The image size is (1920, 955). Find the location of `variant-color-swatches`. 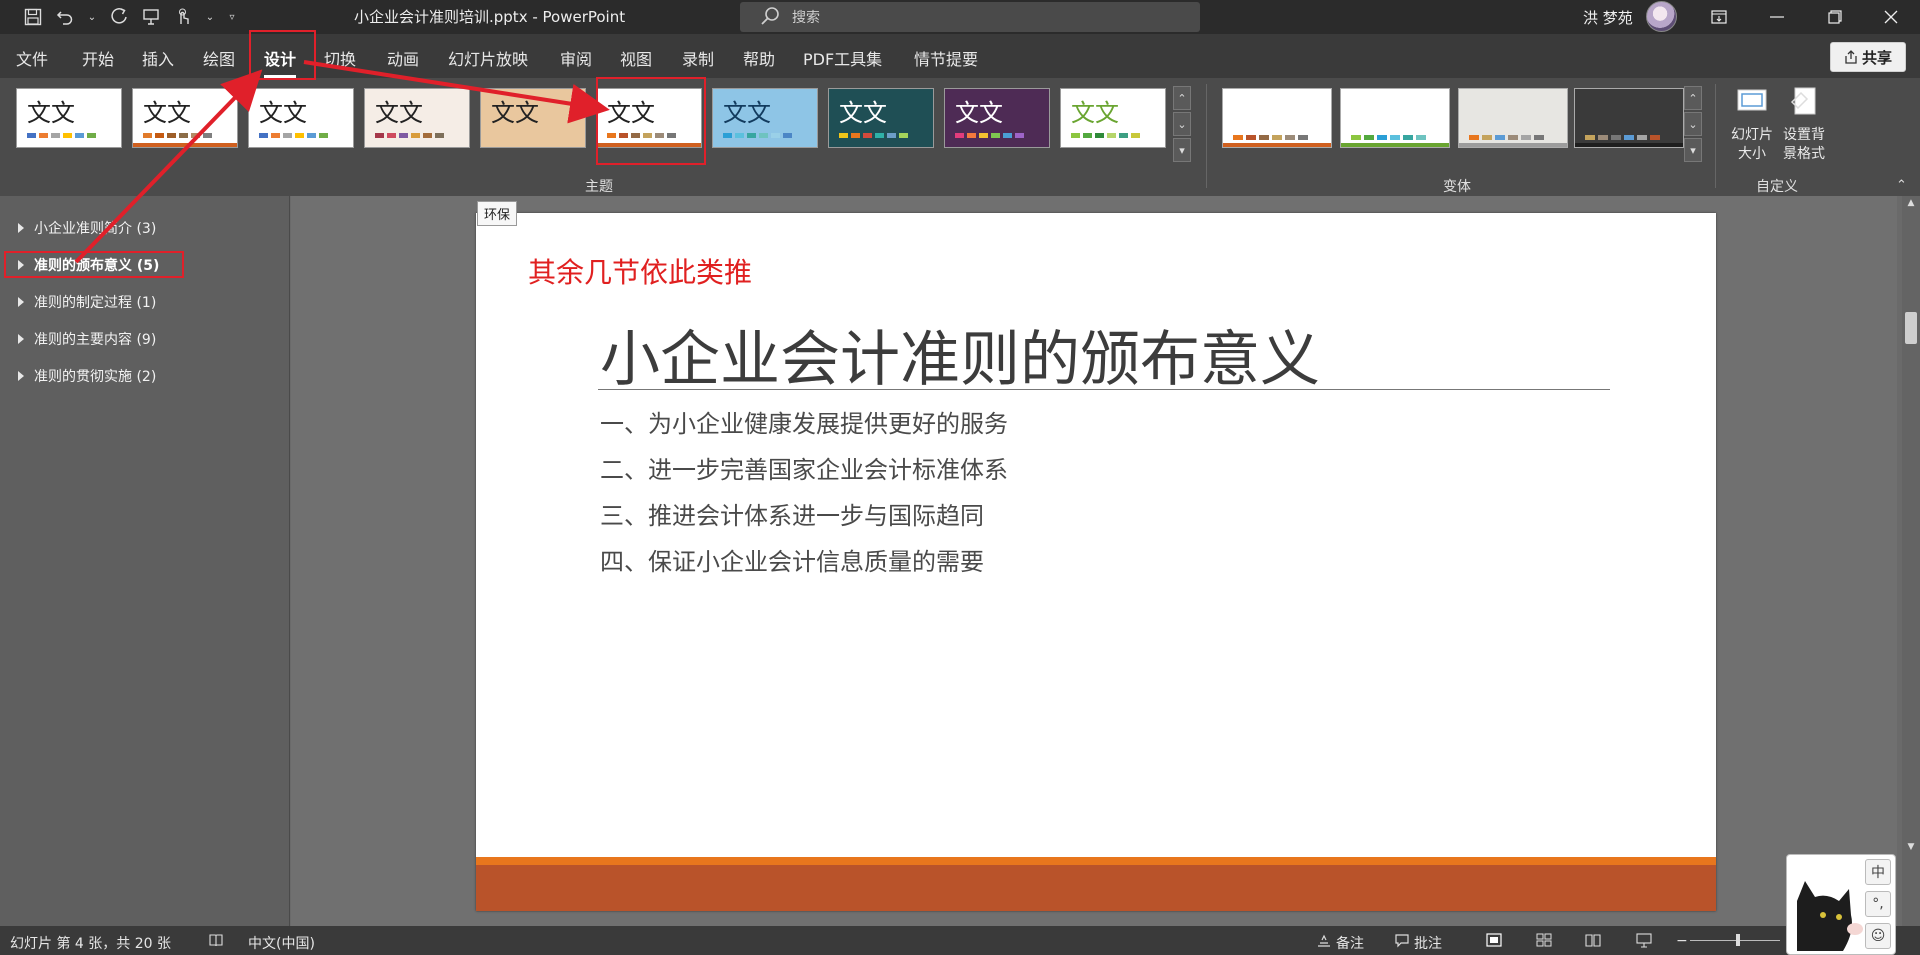

variant-color-swatches is located at coordinates (1388, 137).